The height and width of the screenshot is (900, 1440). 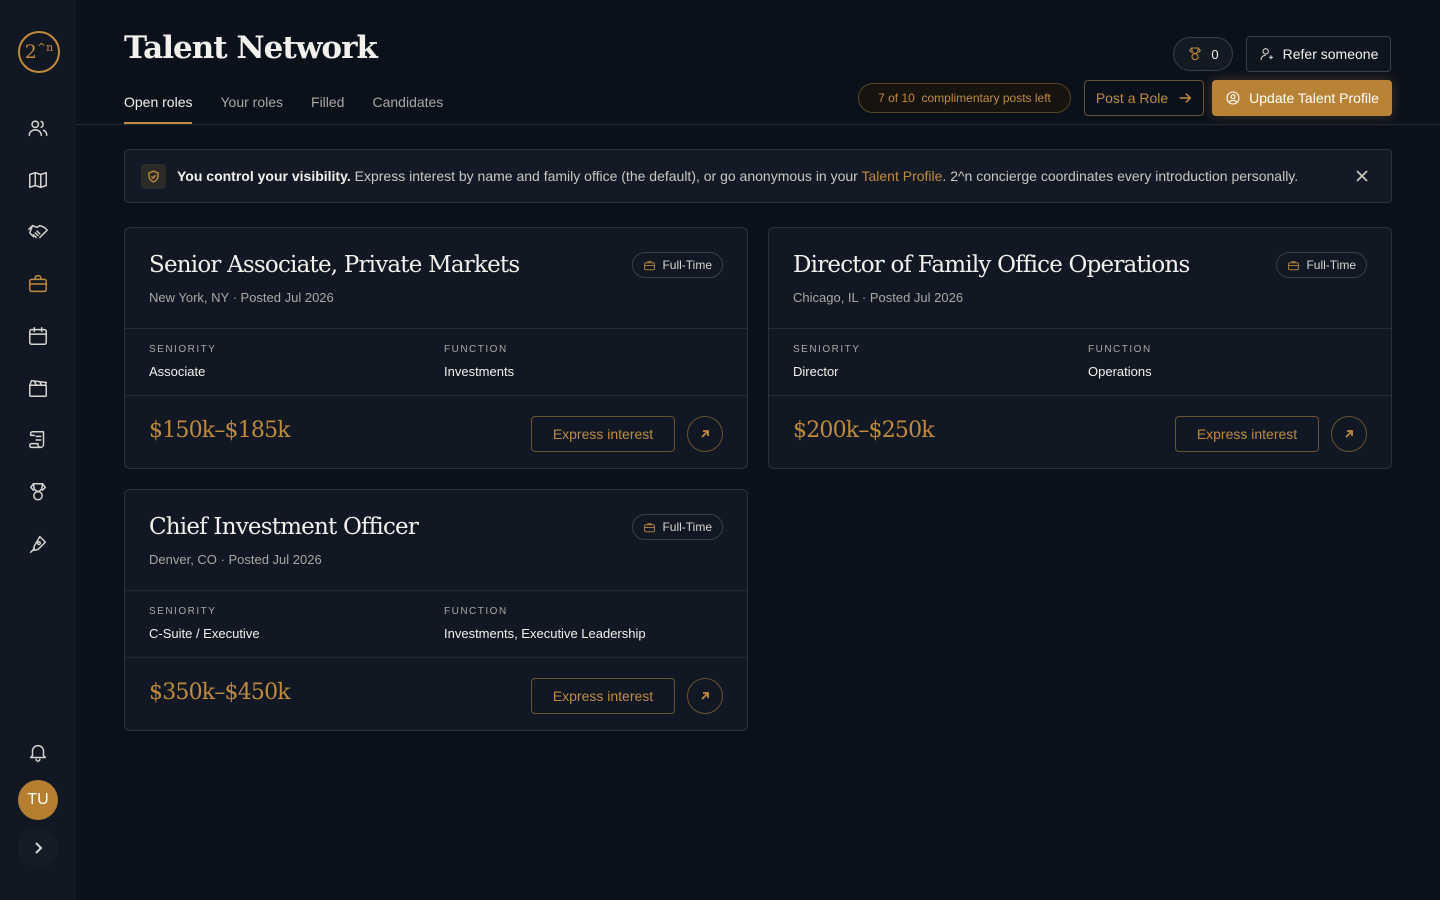 I want to click on sidebar: 2 ^n TU, so click(x=38, y=450).